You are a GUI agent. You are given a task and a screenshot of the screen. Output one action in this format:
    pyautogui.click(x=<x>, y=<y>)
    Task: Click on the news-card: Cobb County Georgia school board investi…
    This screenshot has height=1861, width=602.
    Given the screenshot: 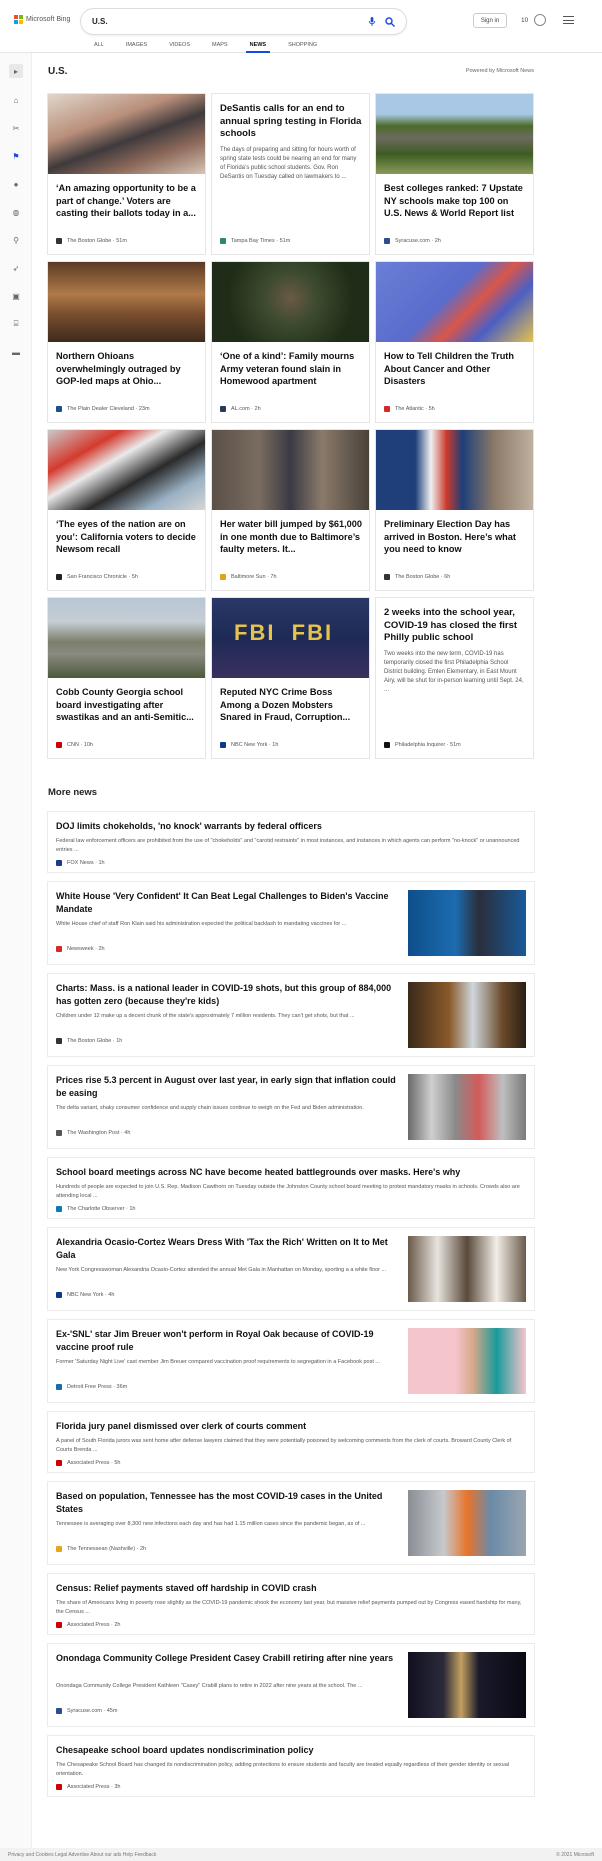 What is the action you would take?
    pyautogui.click(x=126, y=678)
    